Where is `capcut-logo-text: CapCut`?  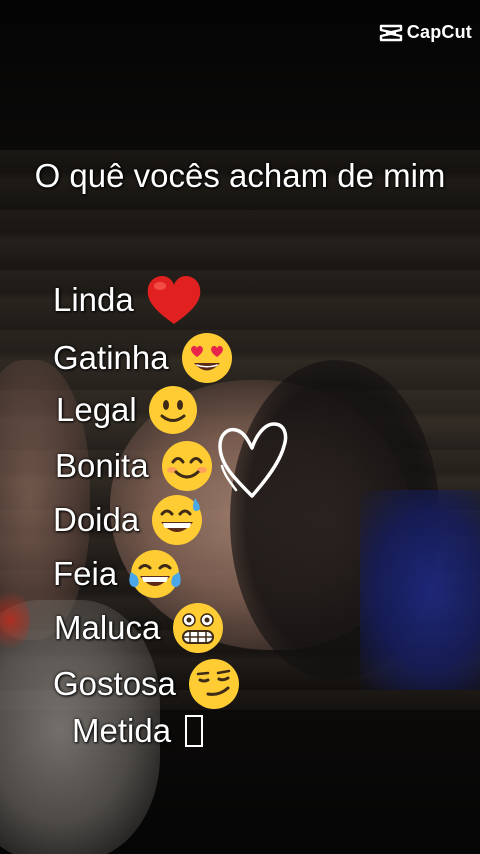 capcut-logo-text: CapCut is located at coordinates (439, 32).